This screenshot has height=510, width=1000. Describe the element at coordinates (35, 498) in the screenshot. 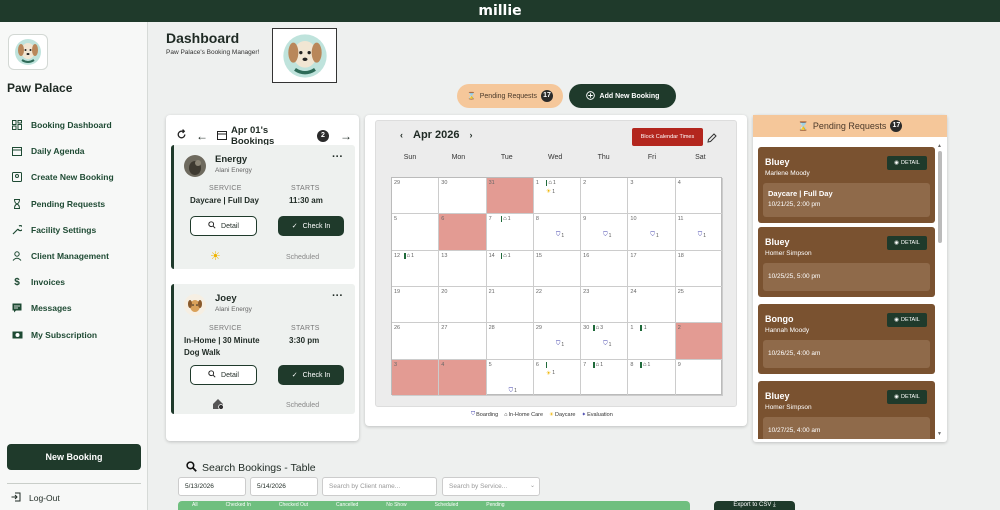

I see `logout-button: Log-Out` at that location.